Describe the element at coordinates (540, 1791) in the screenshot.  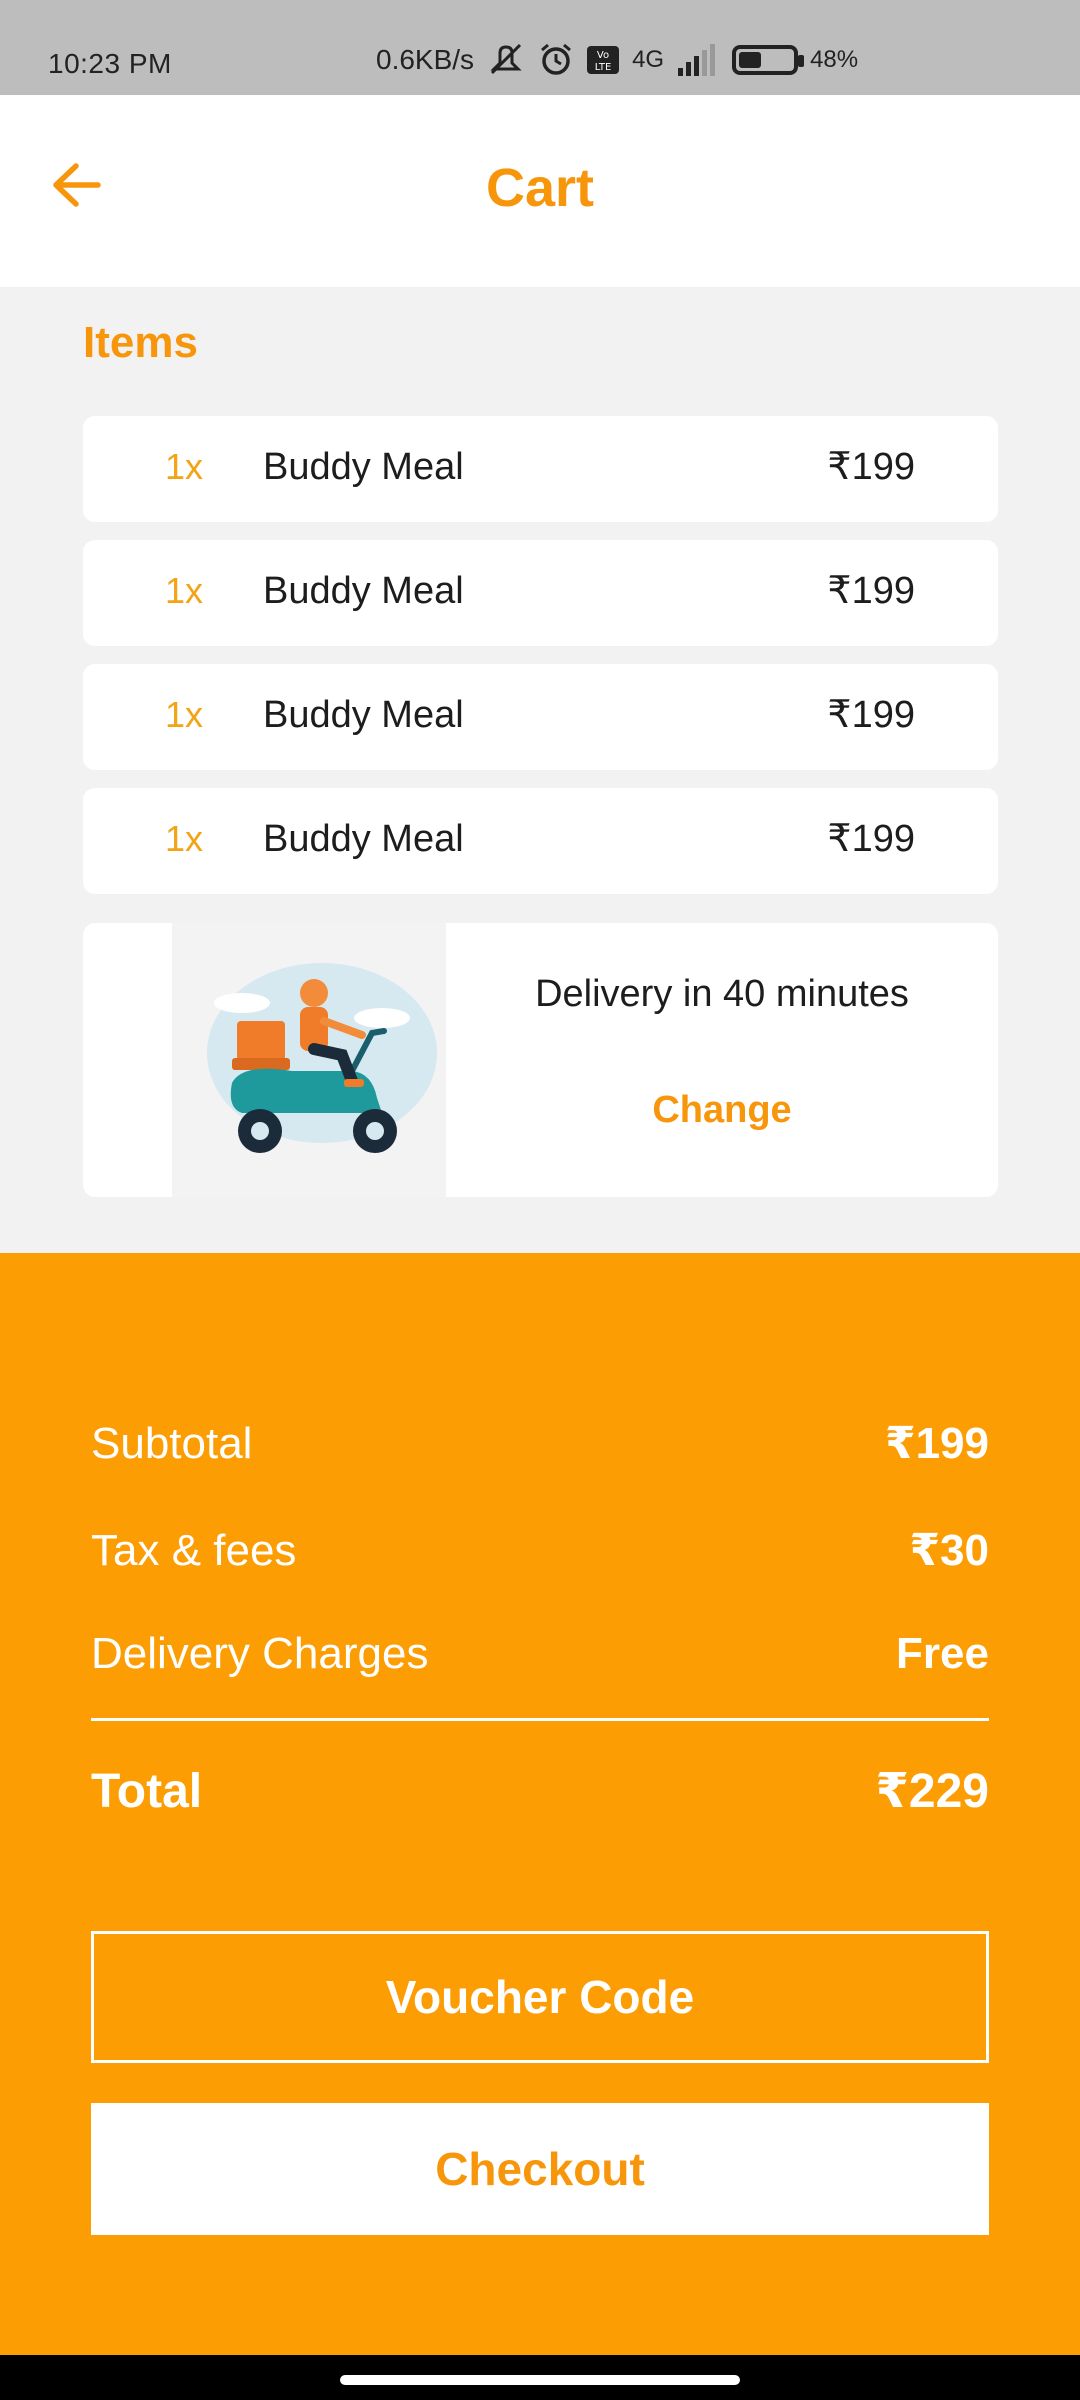
I see `total-row: Total ₹229` at that location.